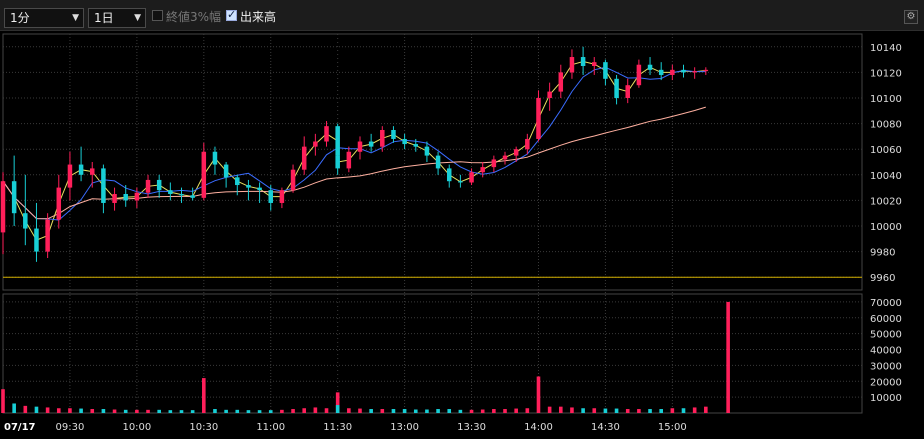  What do you see at coordinates (157, 15) in the screenshot?
I see `close3-checkbox` at bounding box center [157, 15].